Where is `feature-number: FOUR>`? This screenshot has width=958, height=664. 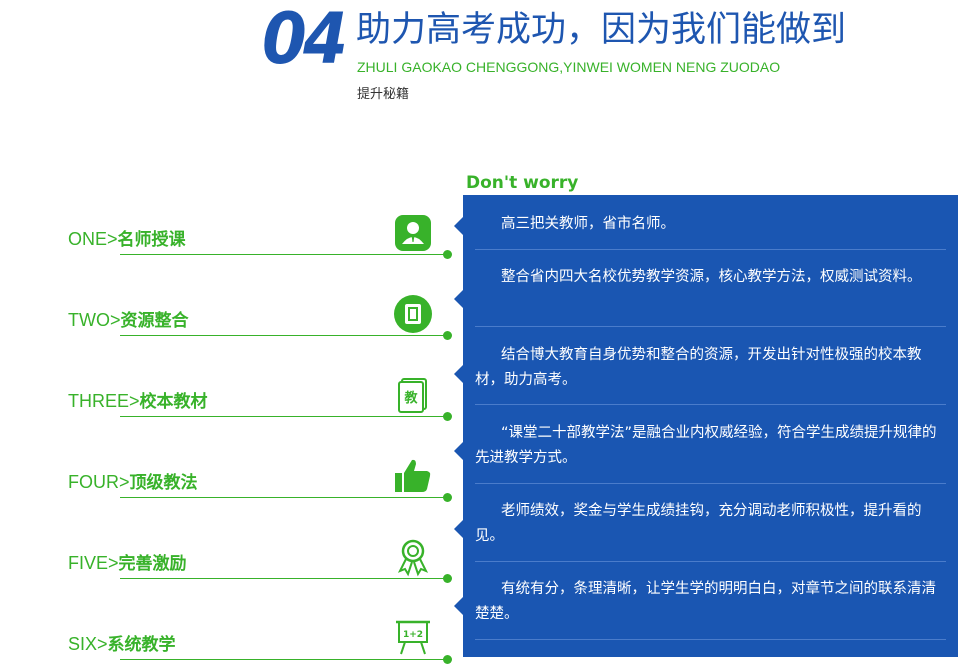 feature-number: FOUR> is located at coordinates (99, 482).